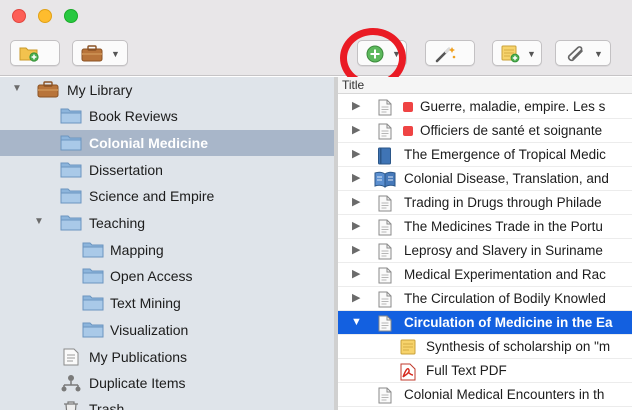 The width and height of the screenshot is (632, 410). I want to click on sidebar-item-my-library: ▼ My Library, so click(167, 90).